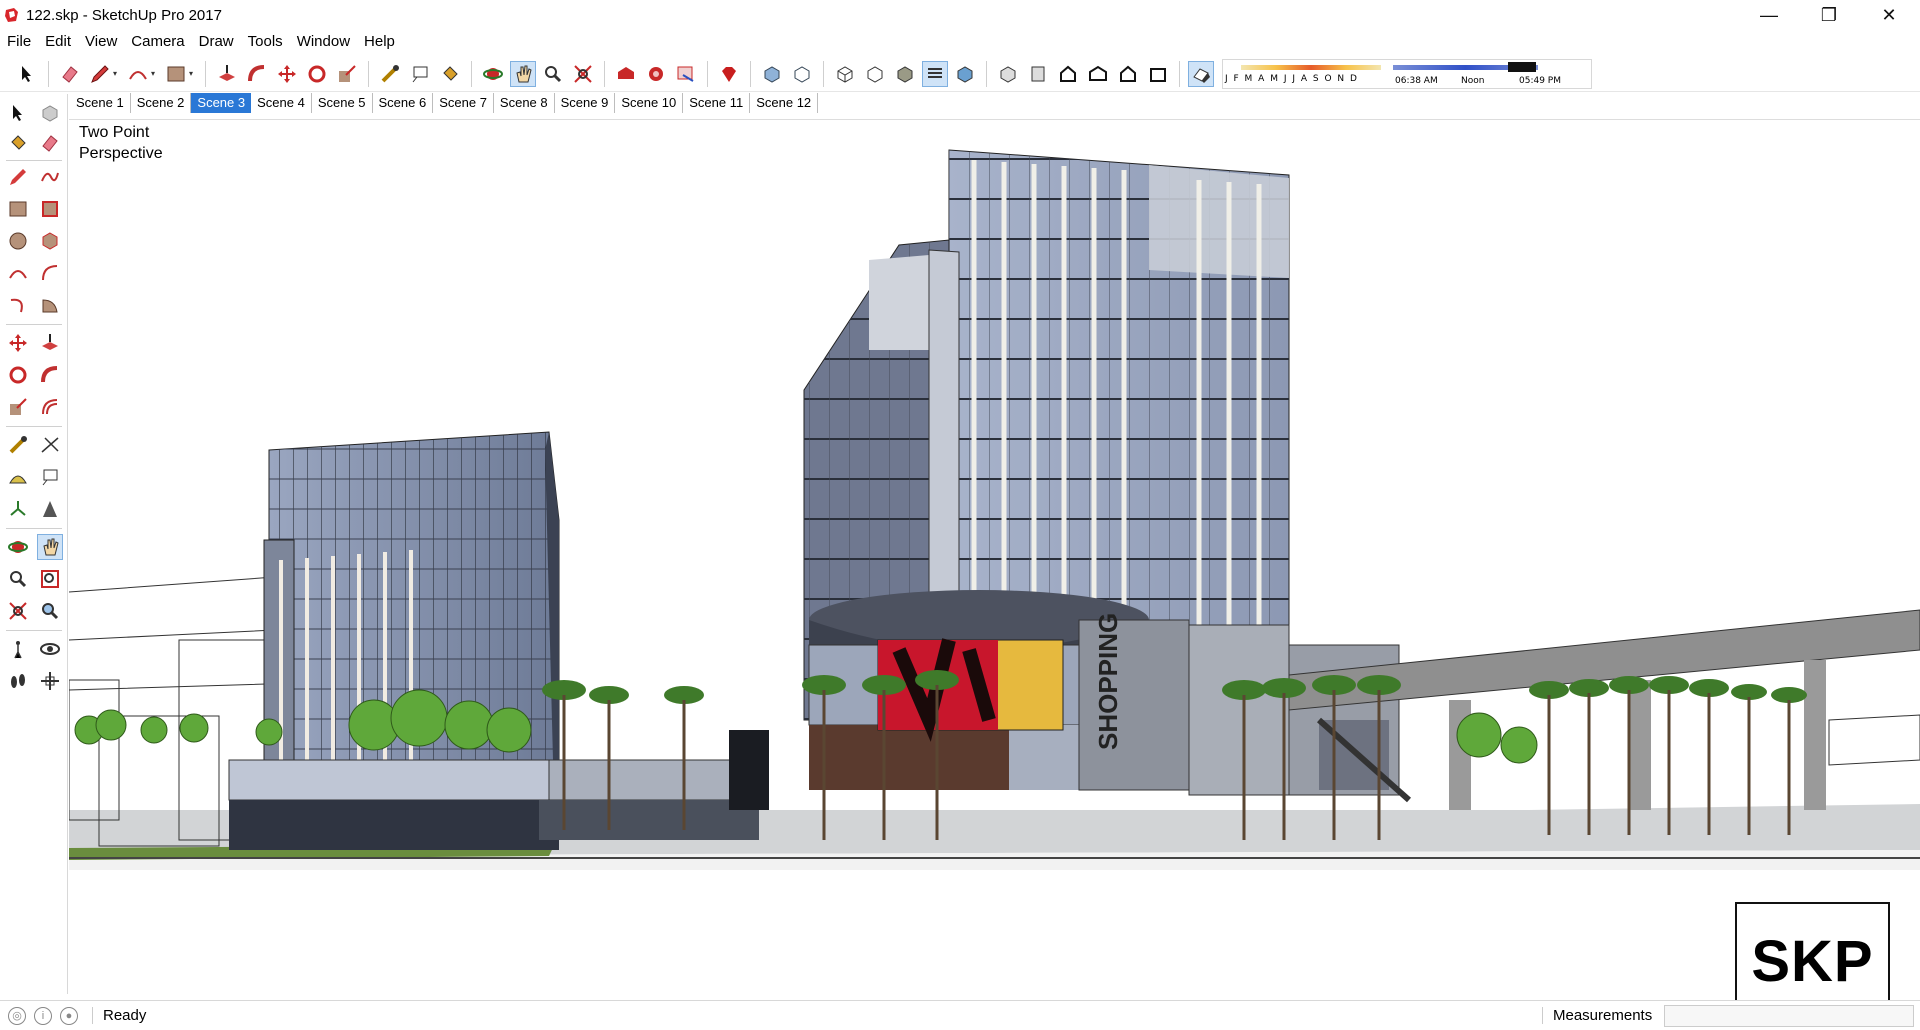  What do you see at coordinates (50, 209) in the screenshot?
I see `rotated-rectangle-icon` at bounding box center [50, 209].